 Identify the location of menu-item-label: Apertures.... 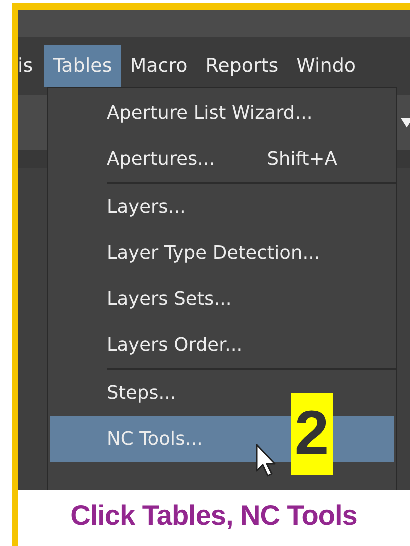
(161, 159).